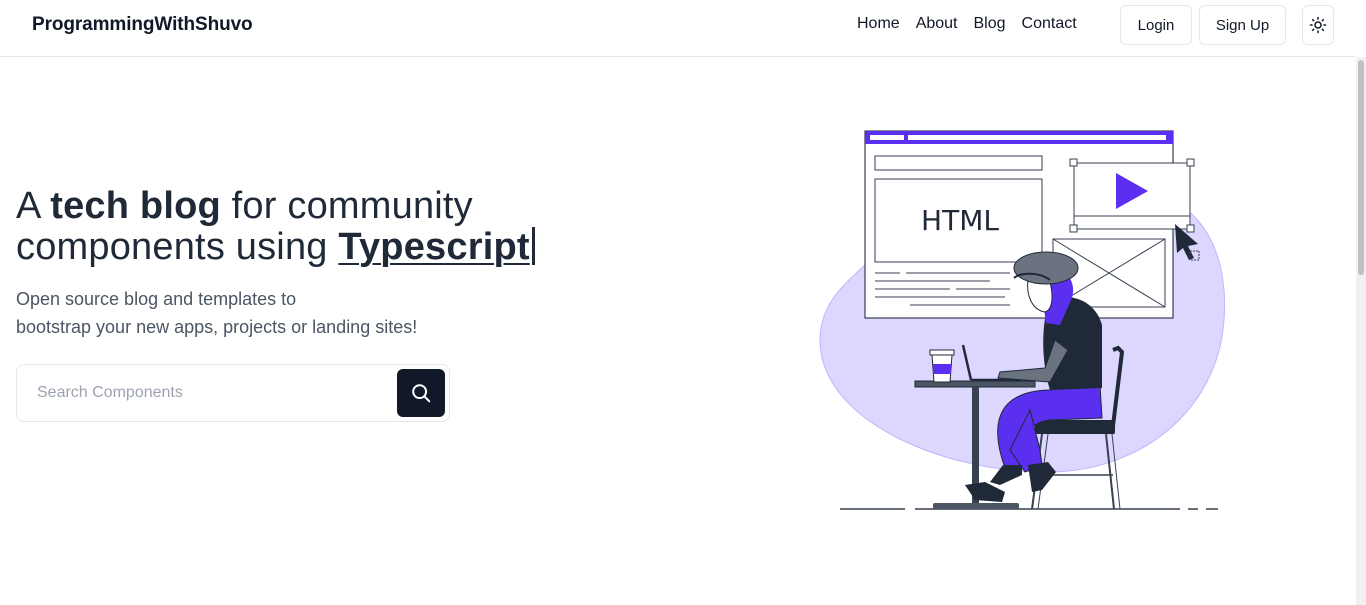 This screenshot has width=1366, height=605. What do you see at coordinates (1361, 167) in the screenshot?
I see `scrollbar-thumb` at bounding box center [1361, 167].